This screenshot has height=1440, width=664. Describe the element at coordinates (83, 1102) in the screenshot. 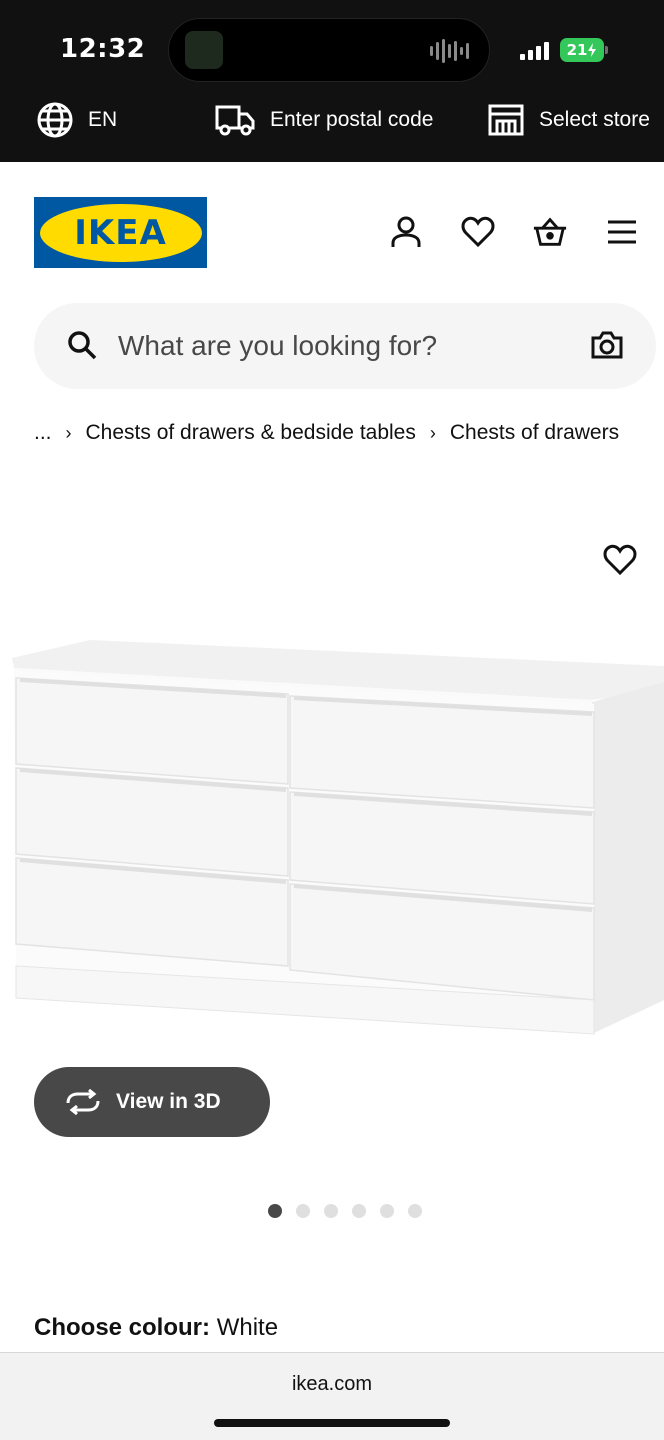

I see `rotate-3d-icon` at that location.